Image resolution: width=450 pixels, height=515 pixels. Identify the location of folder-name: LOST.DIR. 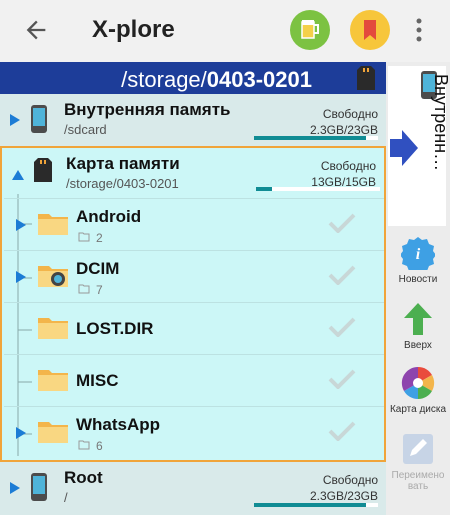
(115, 328).